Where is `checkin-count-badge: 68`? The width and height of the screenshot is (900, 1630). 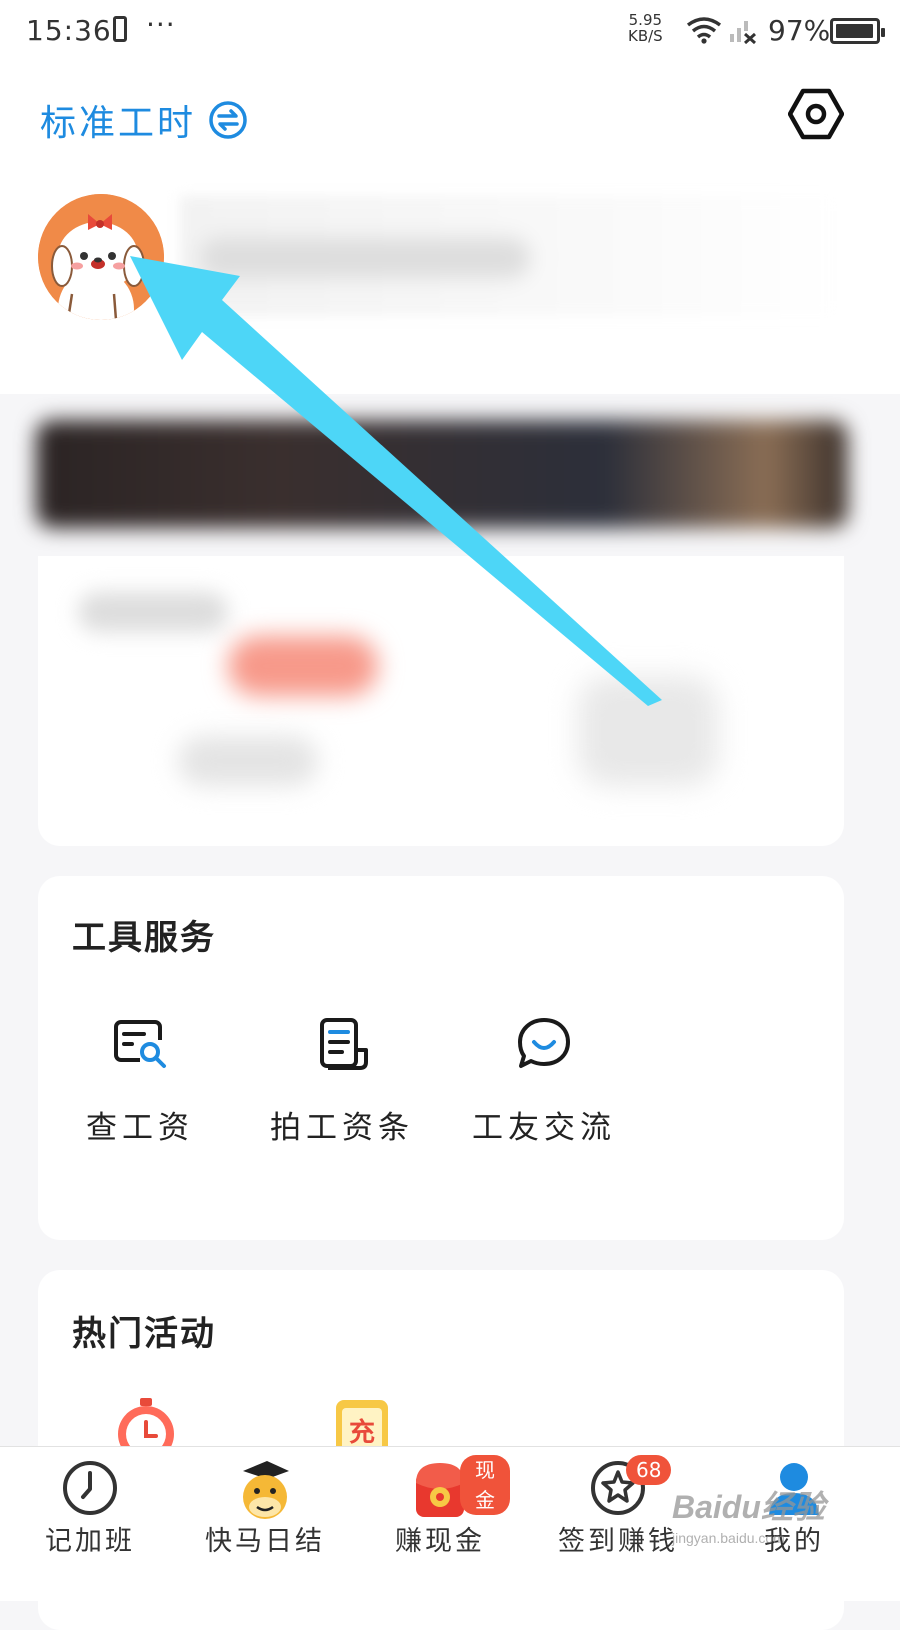 checkin-count-badge: 68 is located at coordinates (649, 1470).